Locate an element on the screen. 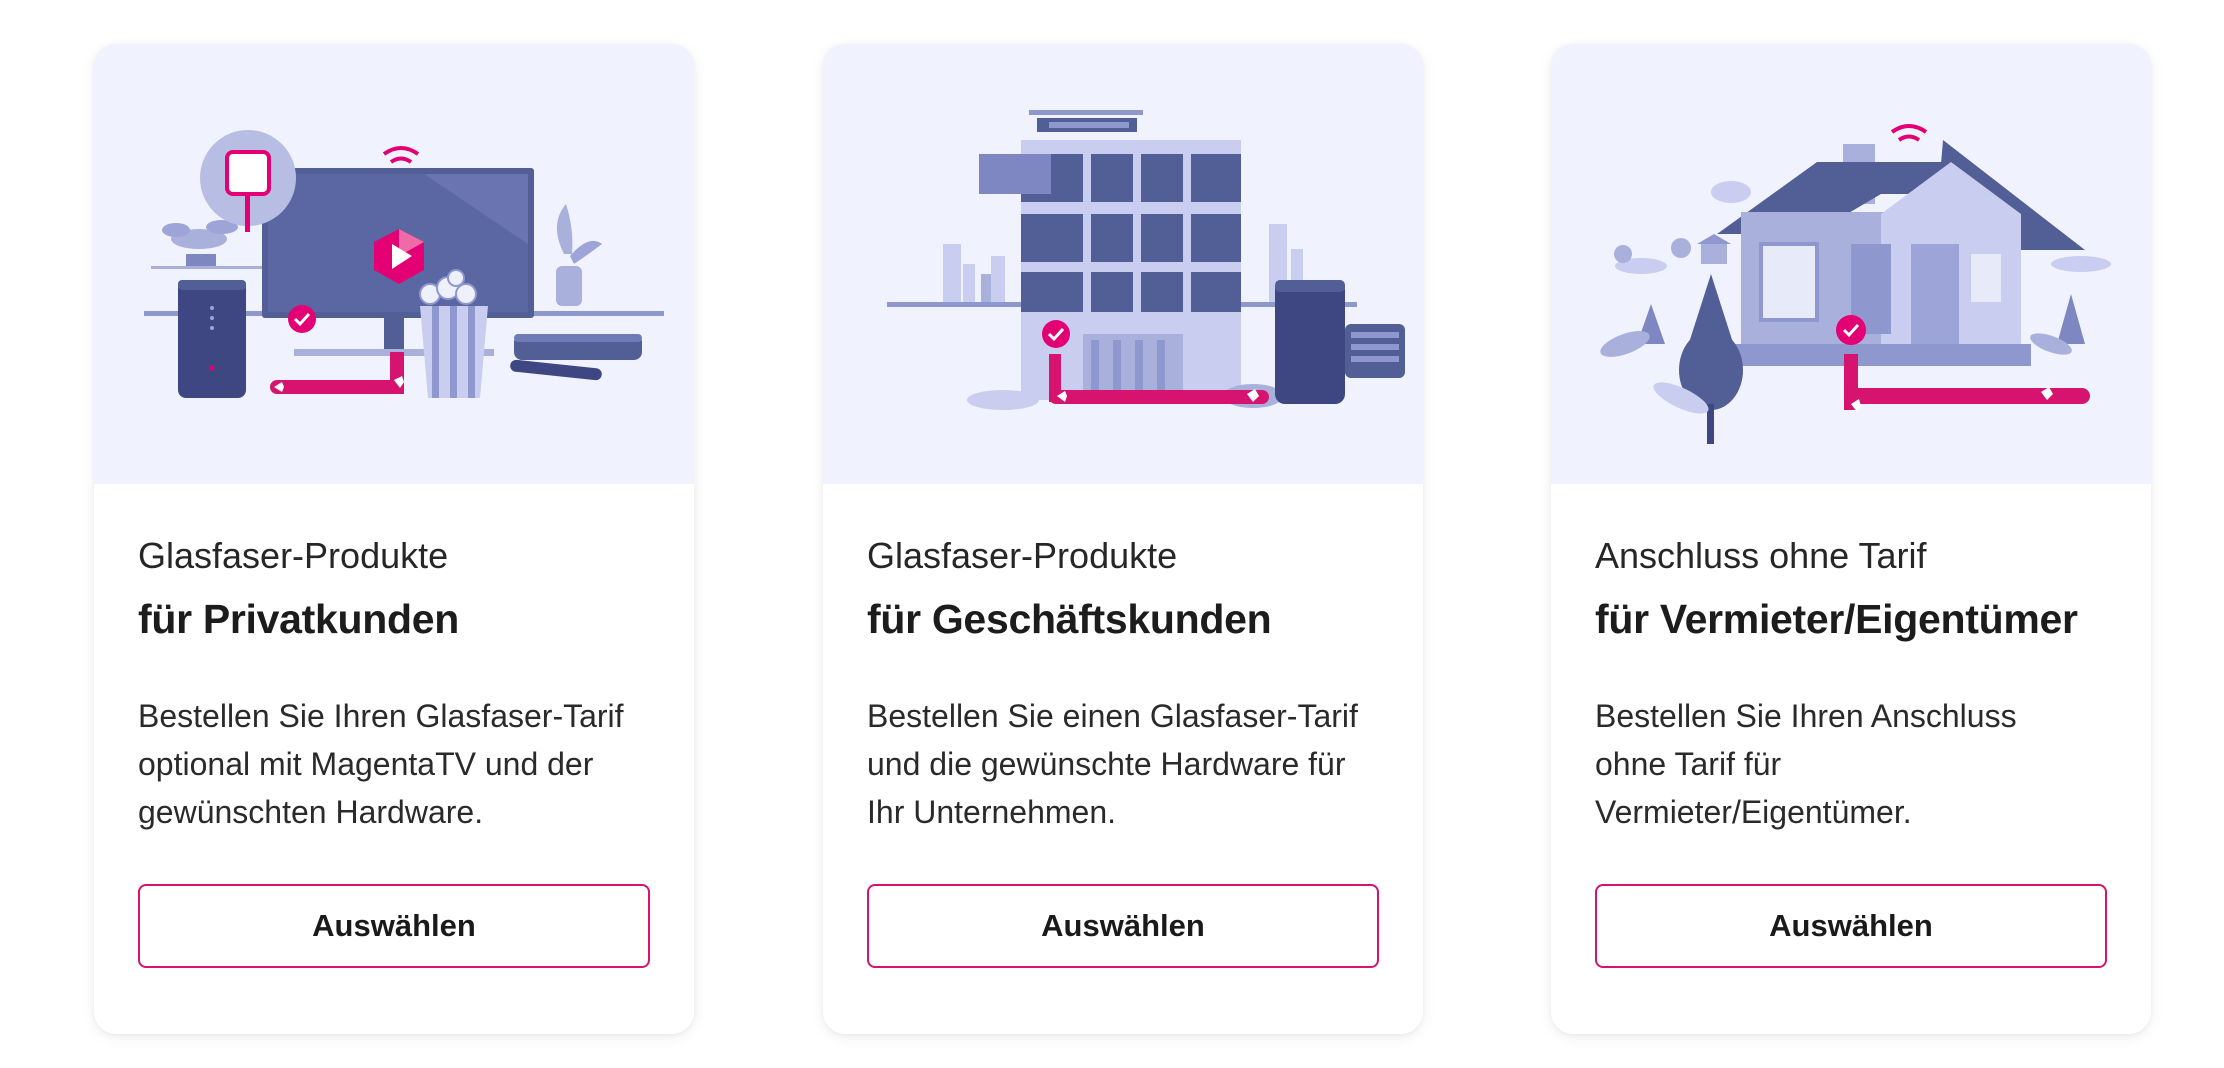  card-title: für Geschäftskunden is located at coordinates (1069, 619).